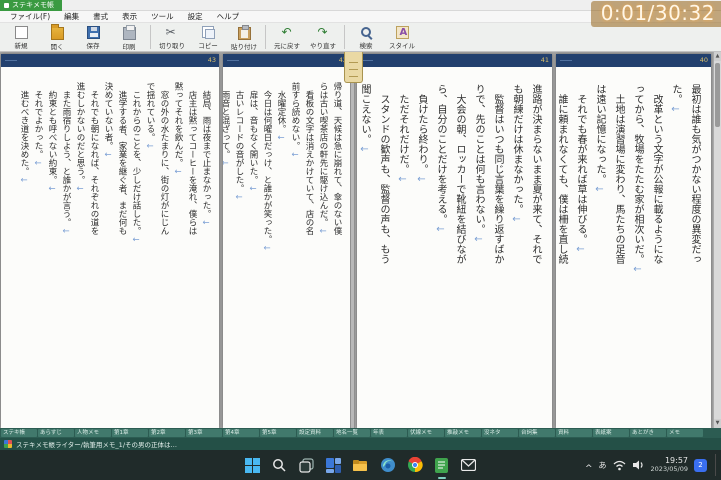  I want to click on taskbar-window-button: 第2章, so click(167, 433).